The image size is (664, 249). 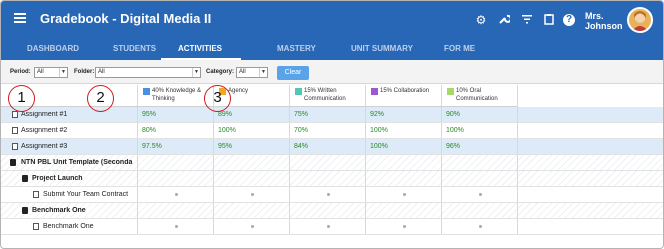 I want to click on column-header: 10% Oral Communication, so click(x=480, y=96).